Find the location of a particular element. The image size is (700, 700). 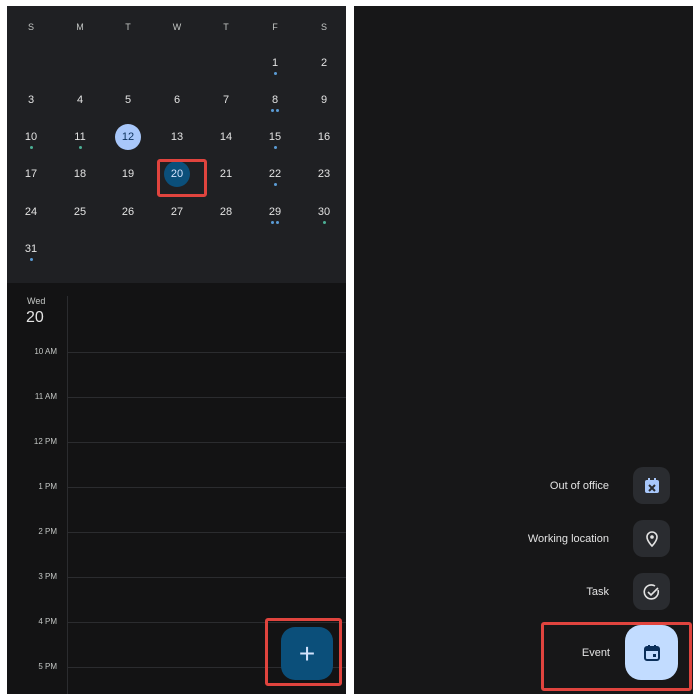

check-circle-icon is located at coordinates (651, 591).